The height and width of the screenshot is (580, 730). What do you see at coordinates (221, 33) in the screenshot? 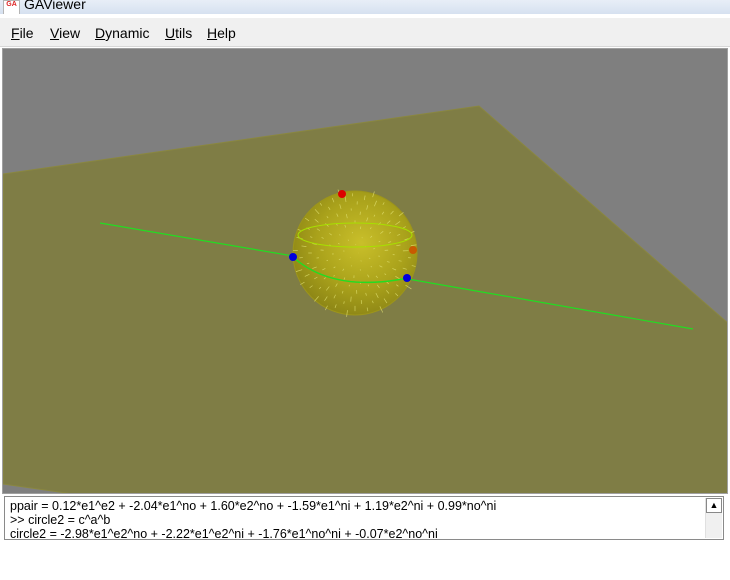
I see `menu-help: Help` at bounding box center [221, 33].